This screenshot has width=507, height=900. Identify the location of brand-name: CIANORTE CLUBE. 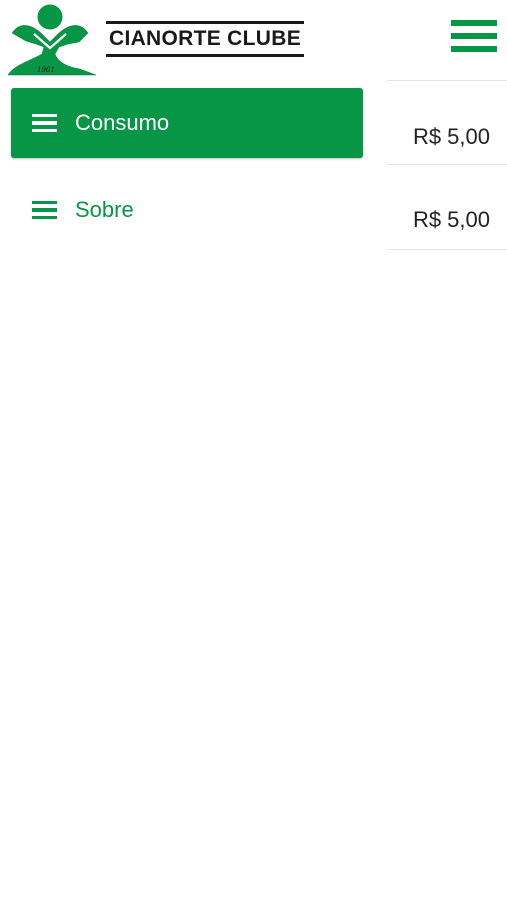
(205, 39).